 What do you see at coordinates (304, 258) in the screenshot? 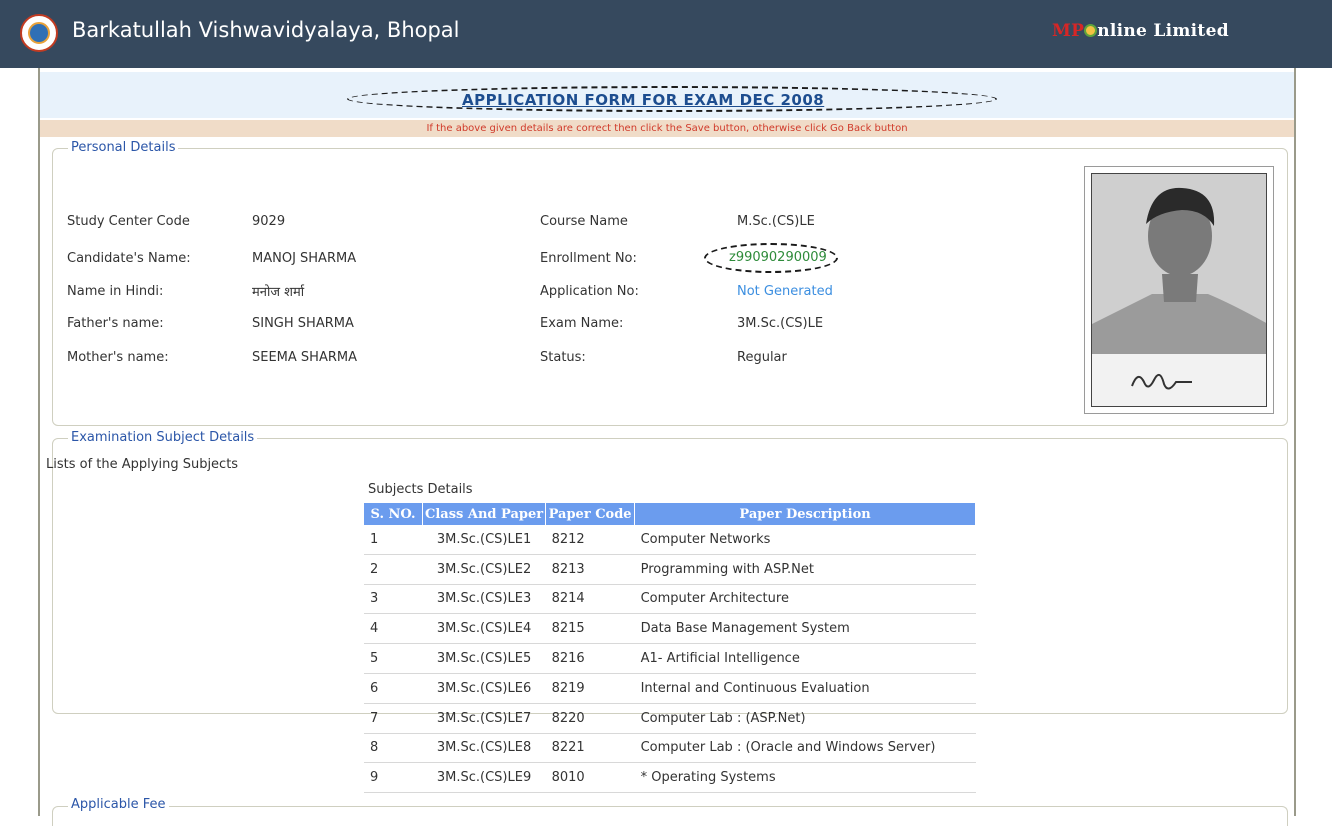
I see `candidate-name-value: MANOJ SHARMA` at bounding box center [304, 258].